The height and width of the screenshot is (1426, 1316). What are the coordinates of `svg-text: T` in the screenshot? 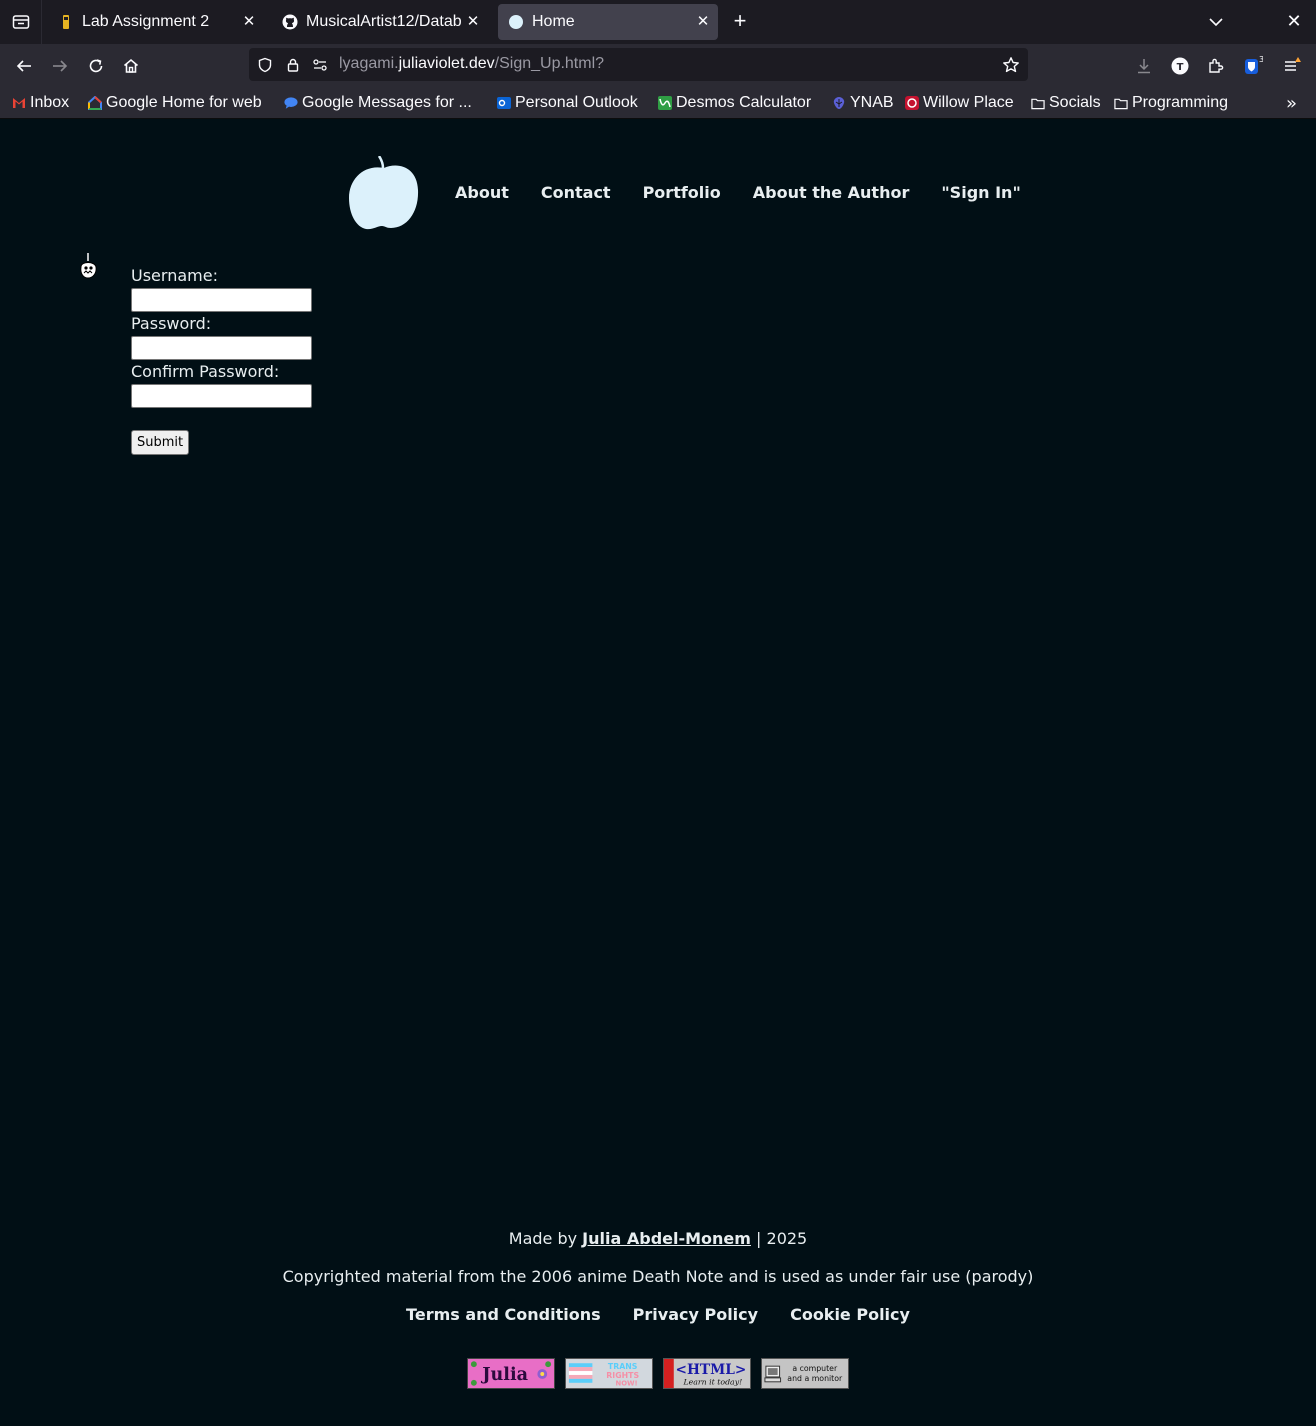 It's located at (1180, 67).